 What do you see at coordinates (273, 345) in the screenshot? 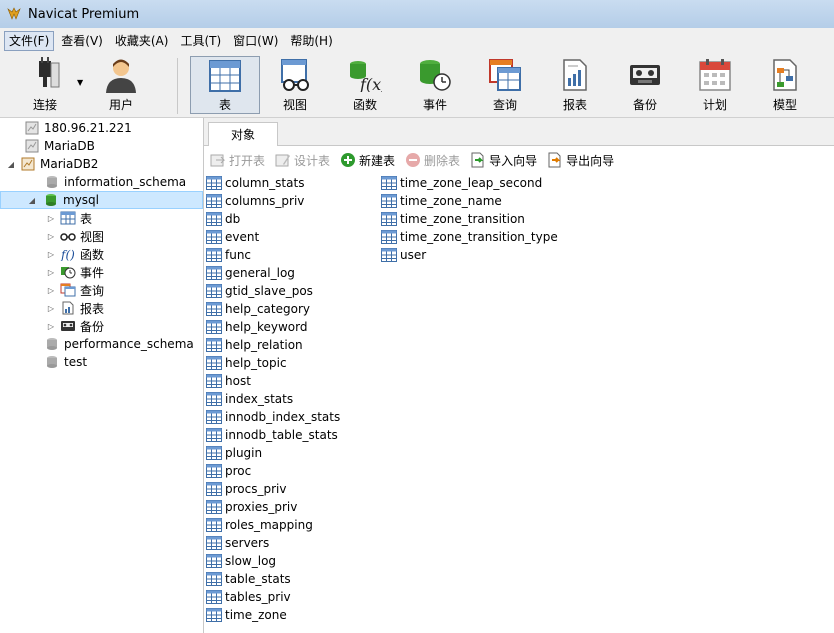
I see `table-item: help_relation` at bounding box center [273, 345].